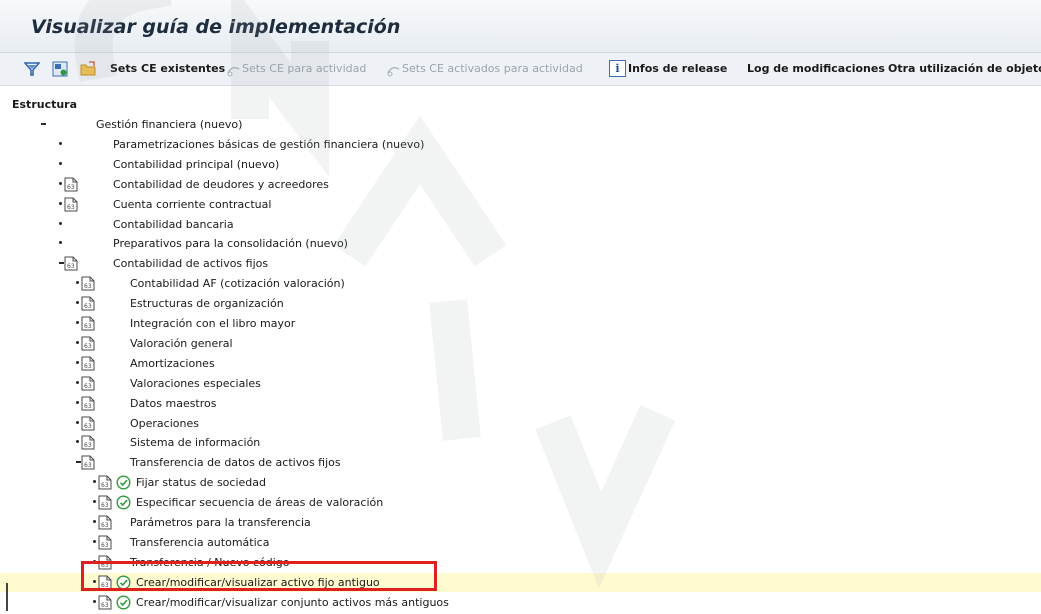 The image size is (1041, 614). What do you see at coordinates (196, 164) in the screenshot?
I see `tree-node-label: Contabilidad principal (nuevo)` at bounding box center [196, 164].